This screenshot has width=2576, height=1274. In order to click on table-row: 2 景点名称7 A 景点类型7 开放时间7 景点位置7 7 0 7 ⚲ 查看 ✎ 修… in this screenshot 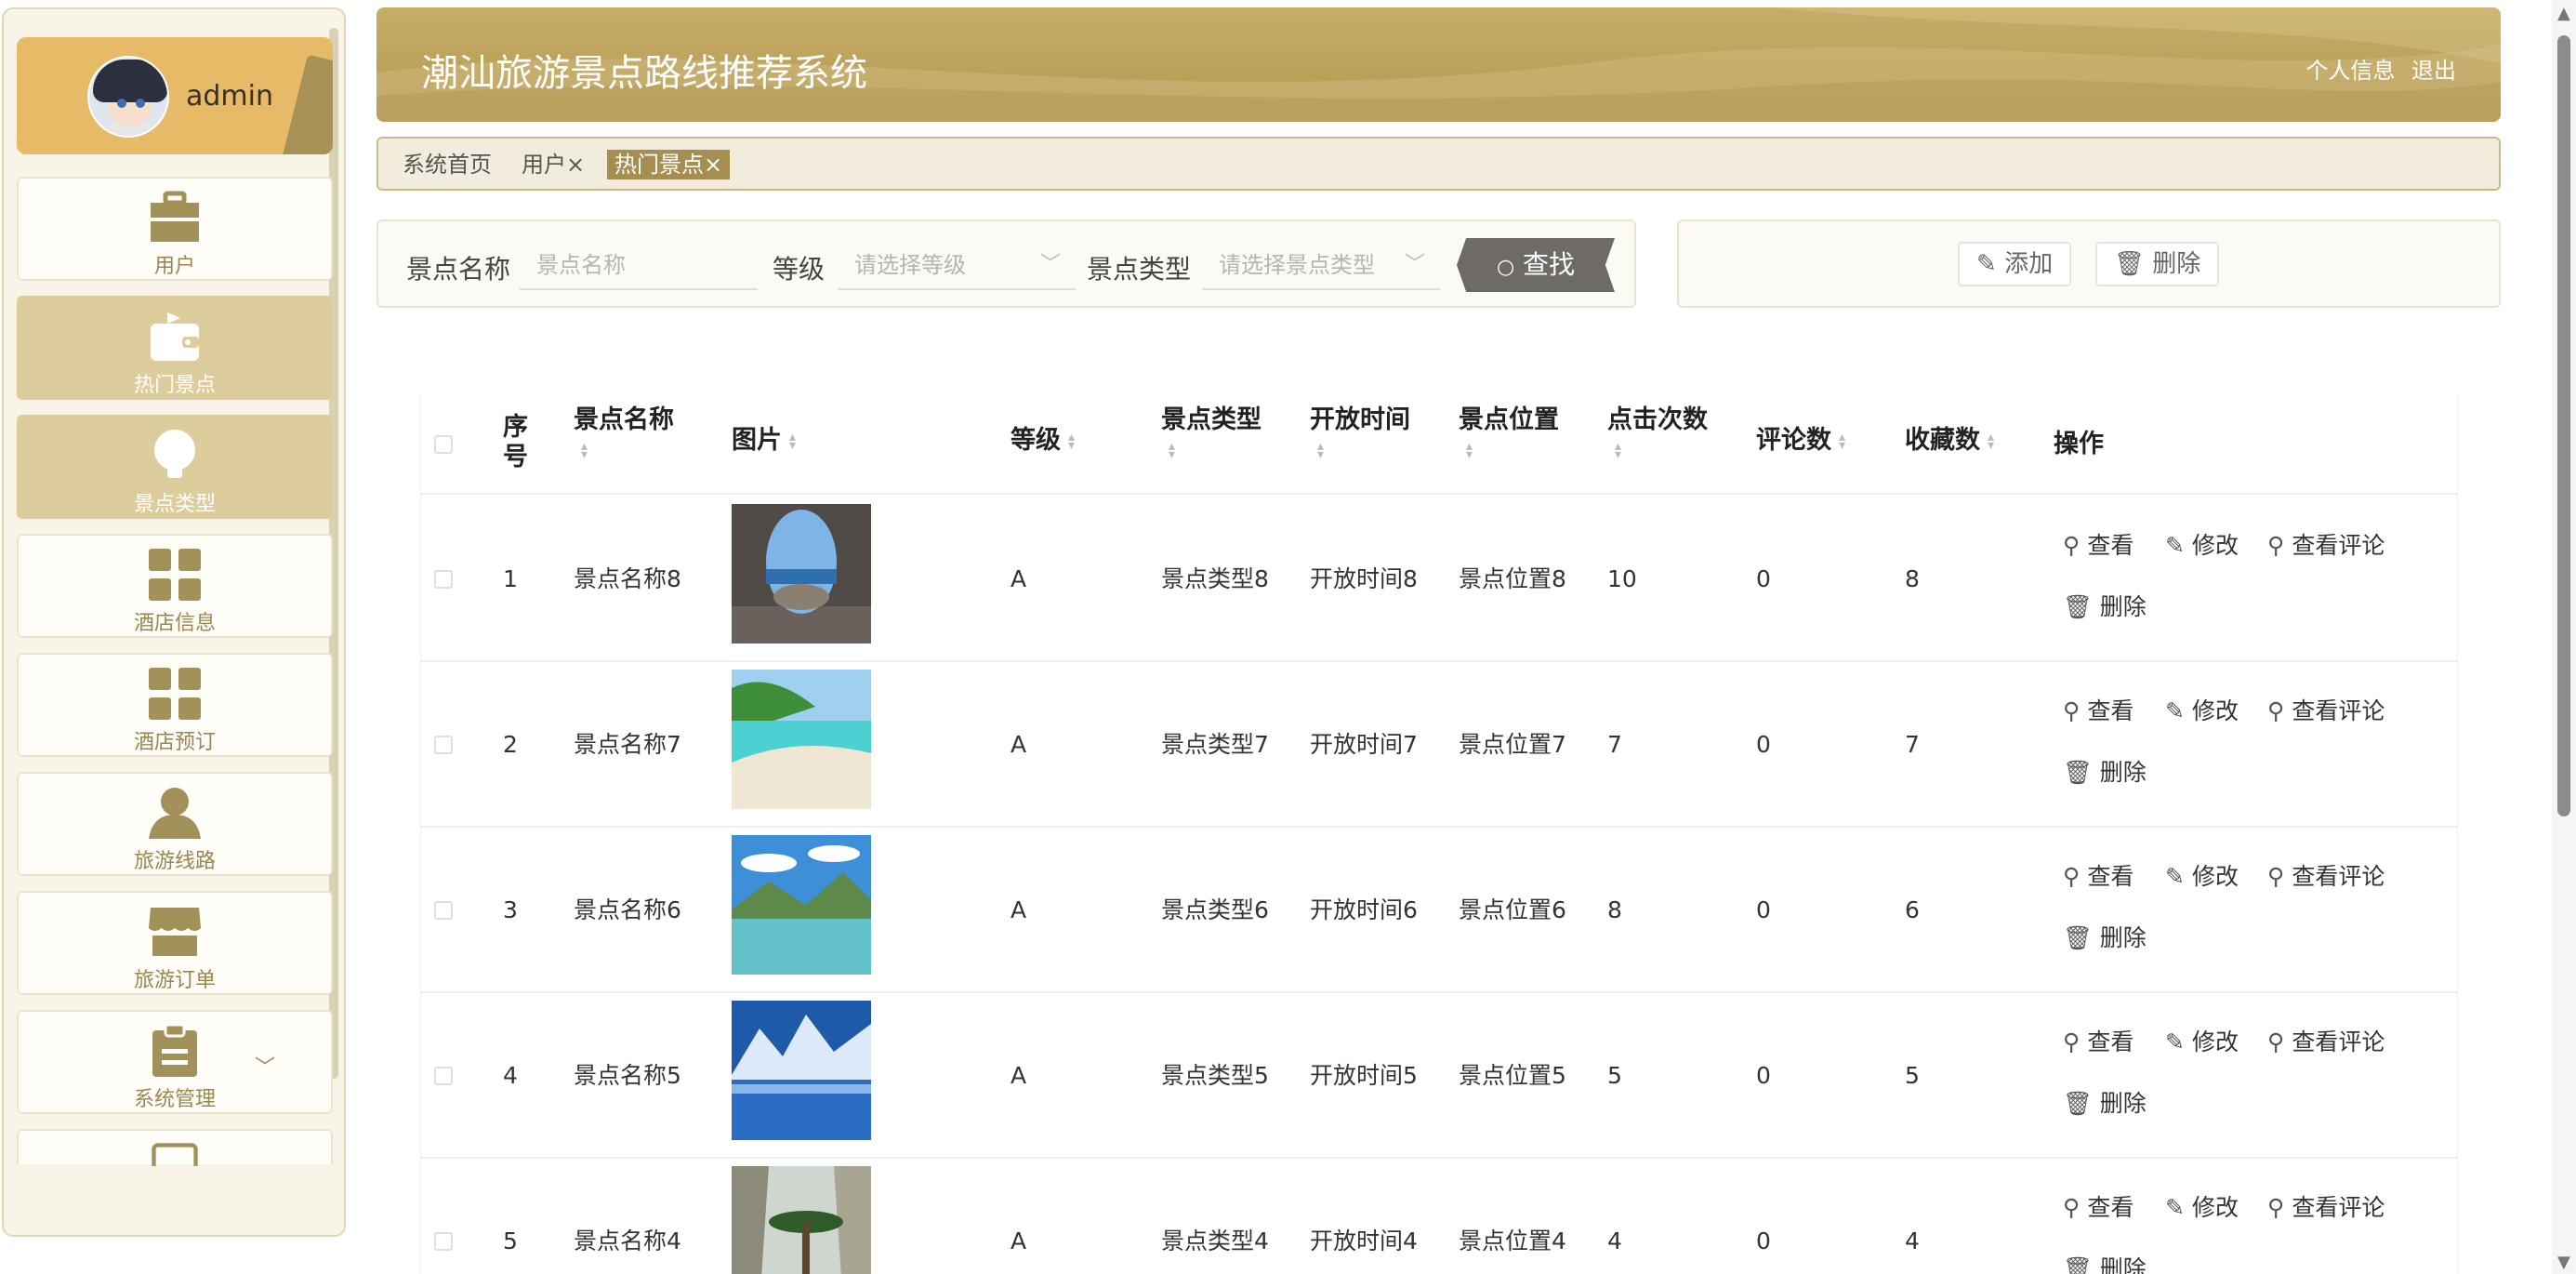, I will do `click(1439, 745)`.